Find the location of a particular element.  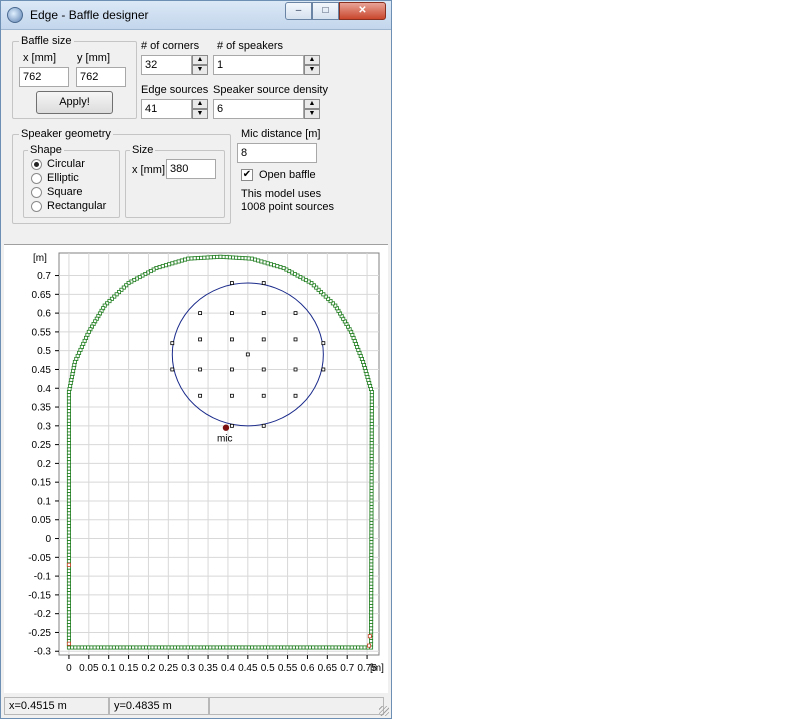

shape-rectangular-radio is located at coordinates (36, 206).